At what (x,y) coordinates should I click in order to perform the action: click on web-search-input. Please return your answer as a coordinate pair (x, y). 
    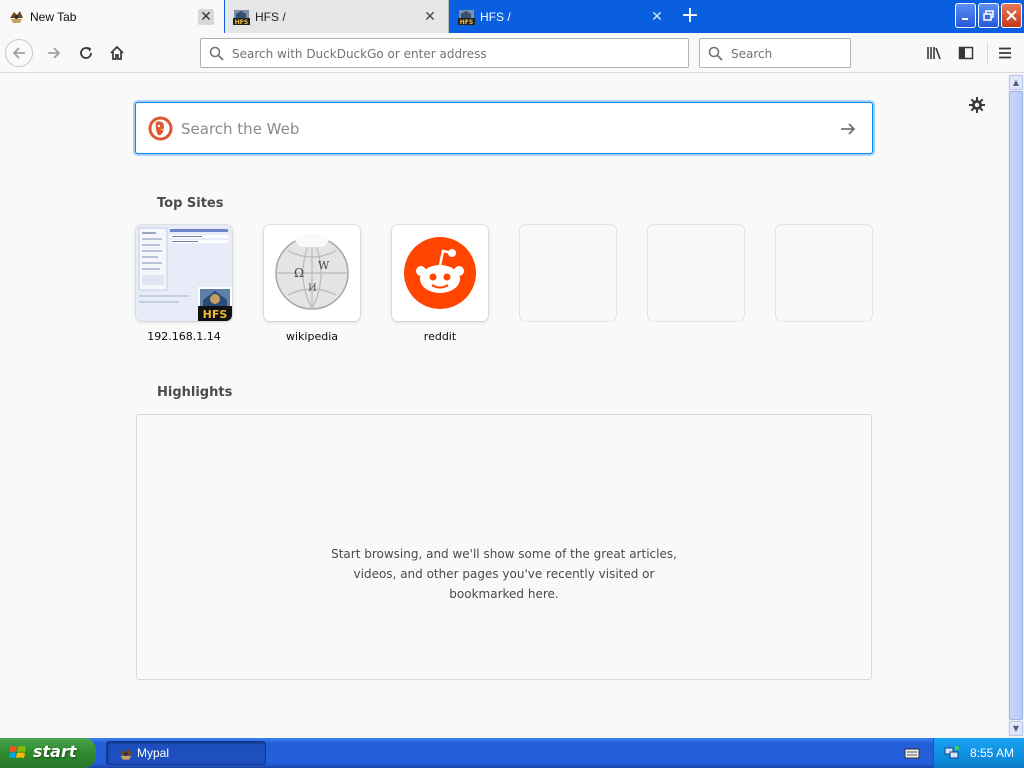
    Looking at the image, I should click on (501, 129).